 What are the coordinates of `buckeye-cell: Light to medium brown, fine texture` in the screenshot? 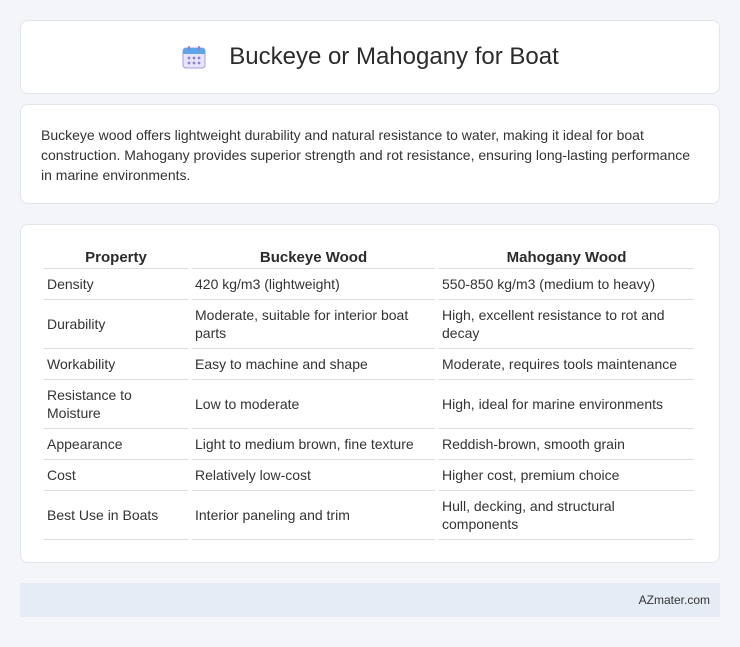 It's located at (313, 444).